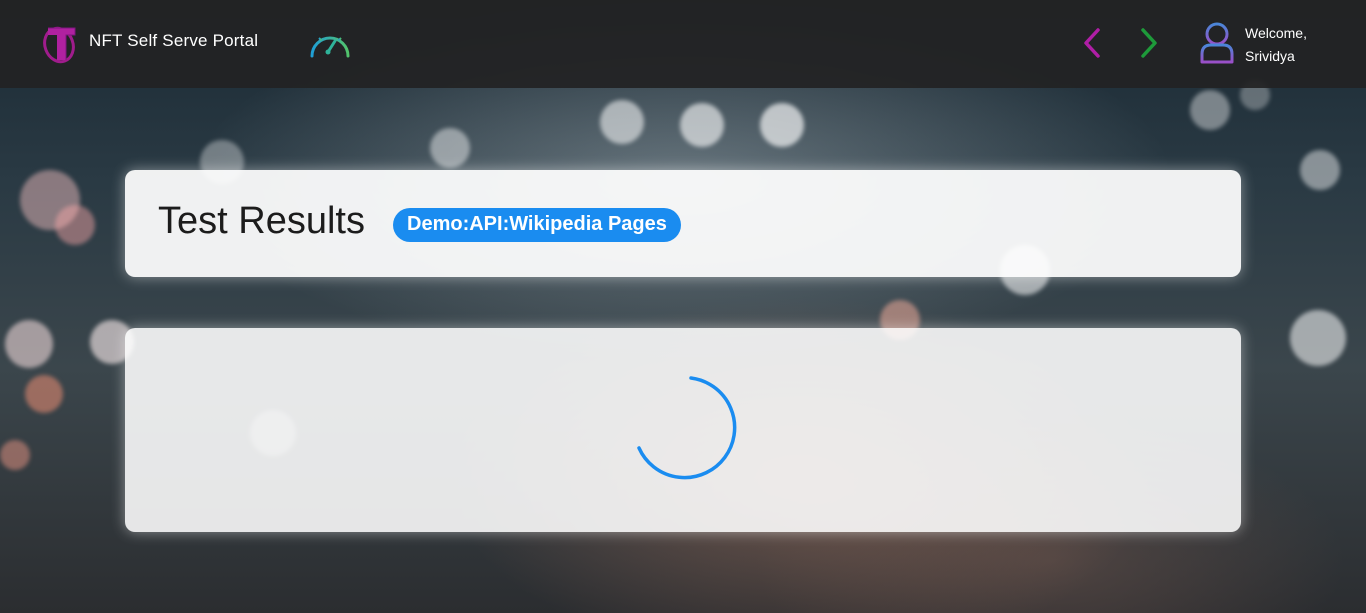  I want to click on welcome-message: Welcome, Srividya, so click(1276, 45).